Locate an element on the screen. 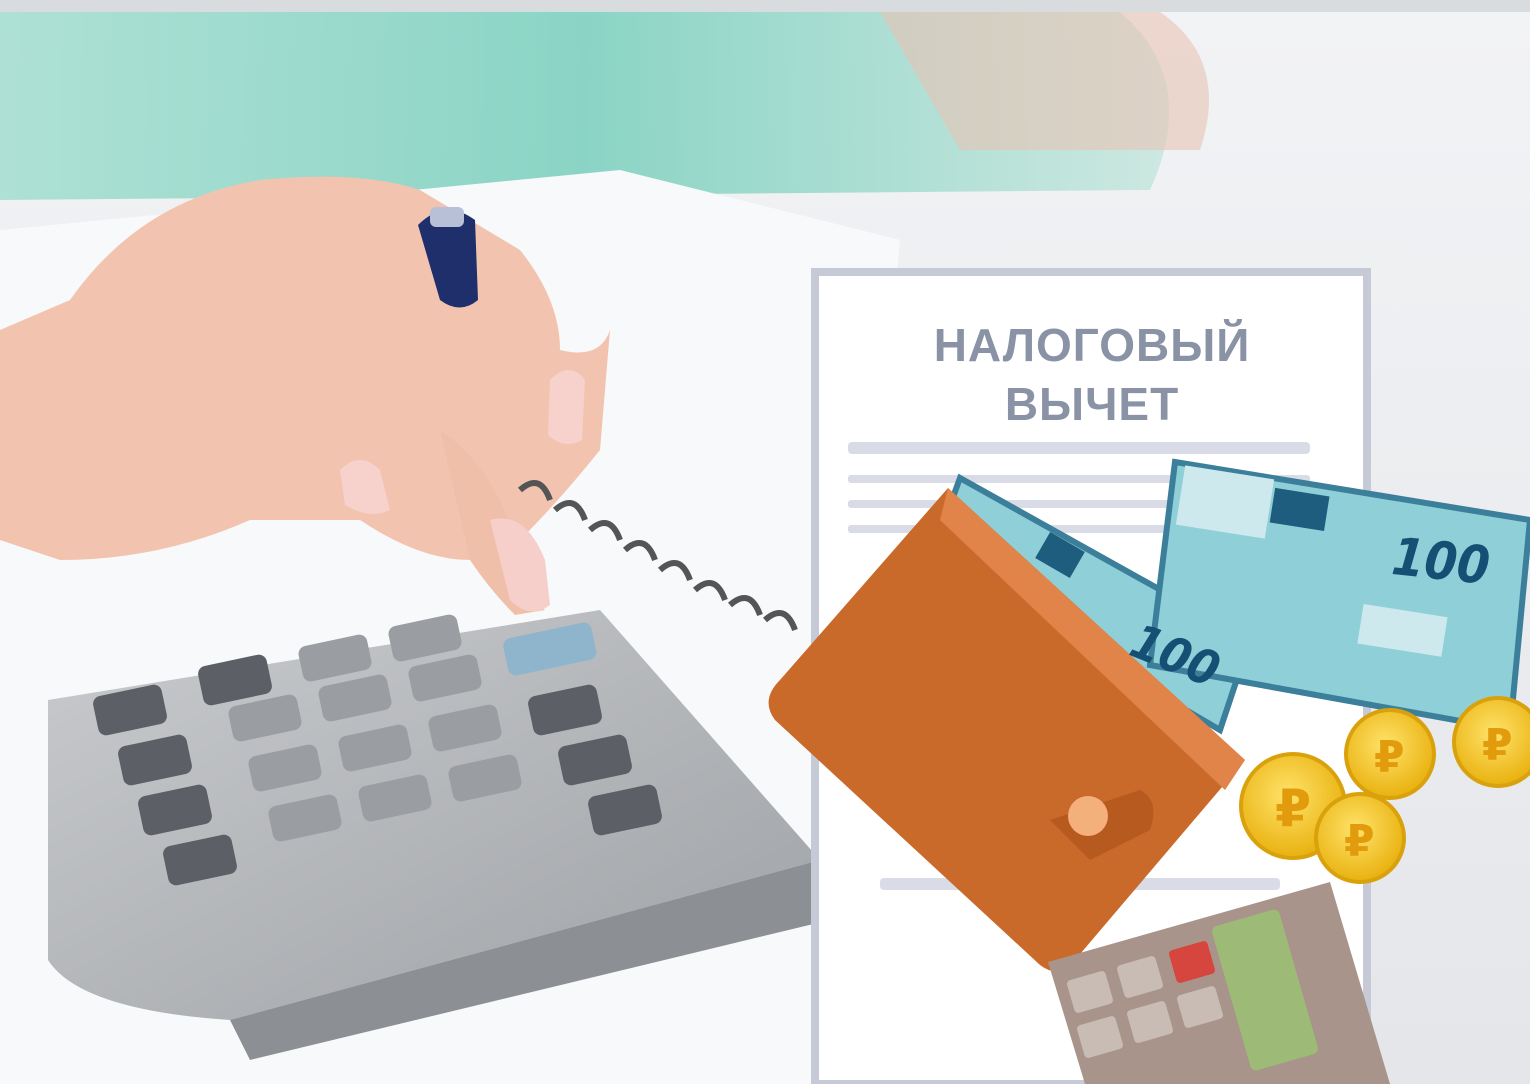 The height and width of the screenshot is (1084, 1530). document-title-line-2: ВЫЧЕТ is located at coordinates (1092, 404).